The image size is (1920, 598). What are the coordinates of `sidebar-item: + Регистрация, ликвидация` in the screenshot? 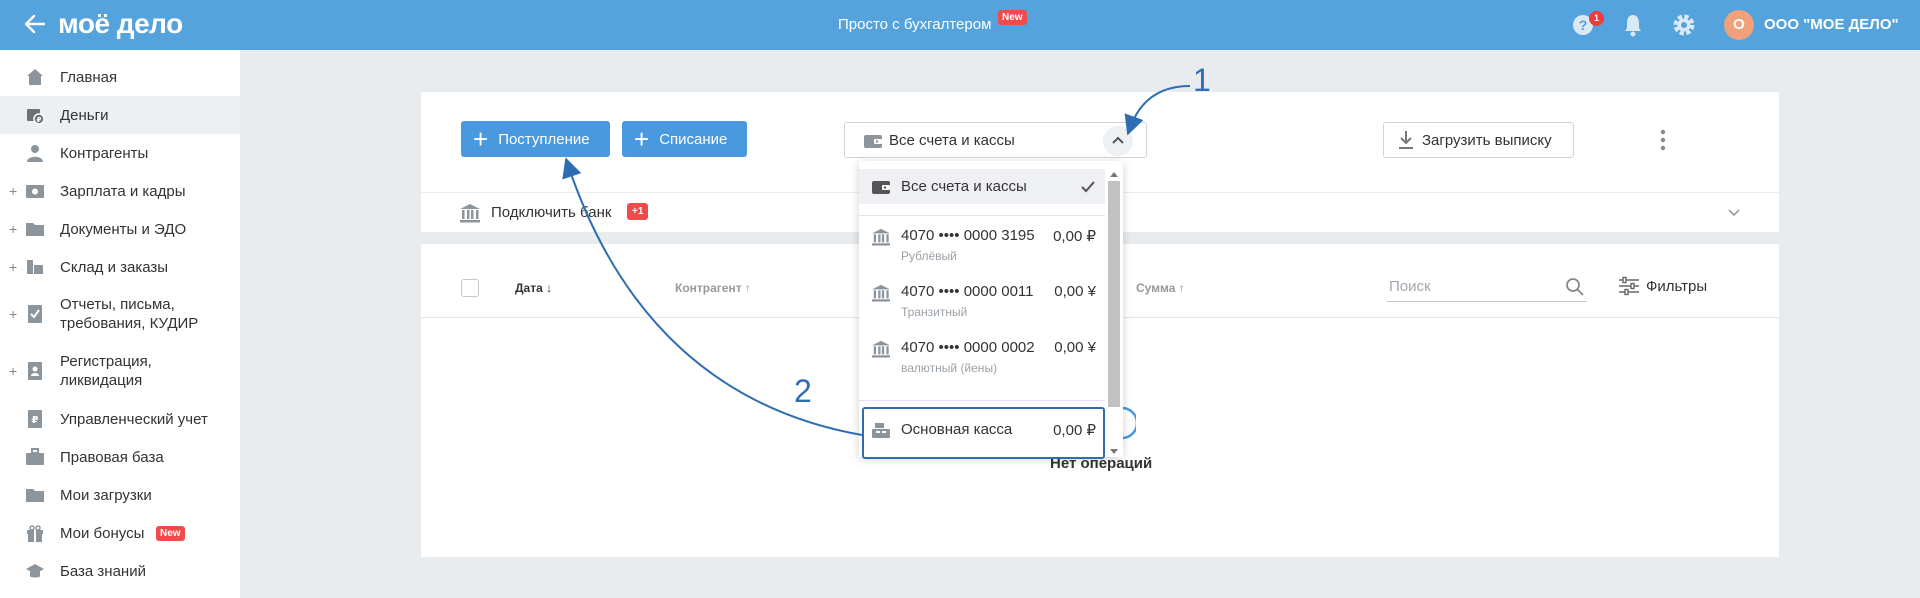 It's located at (120, 371).